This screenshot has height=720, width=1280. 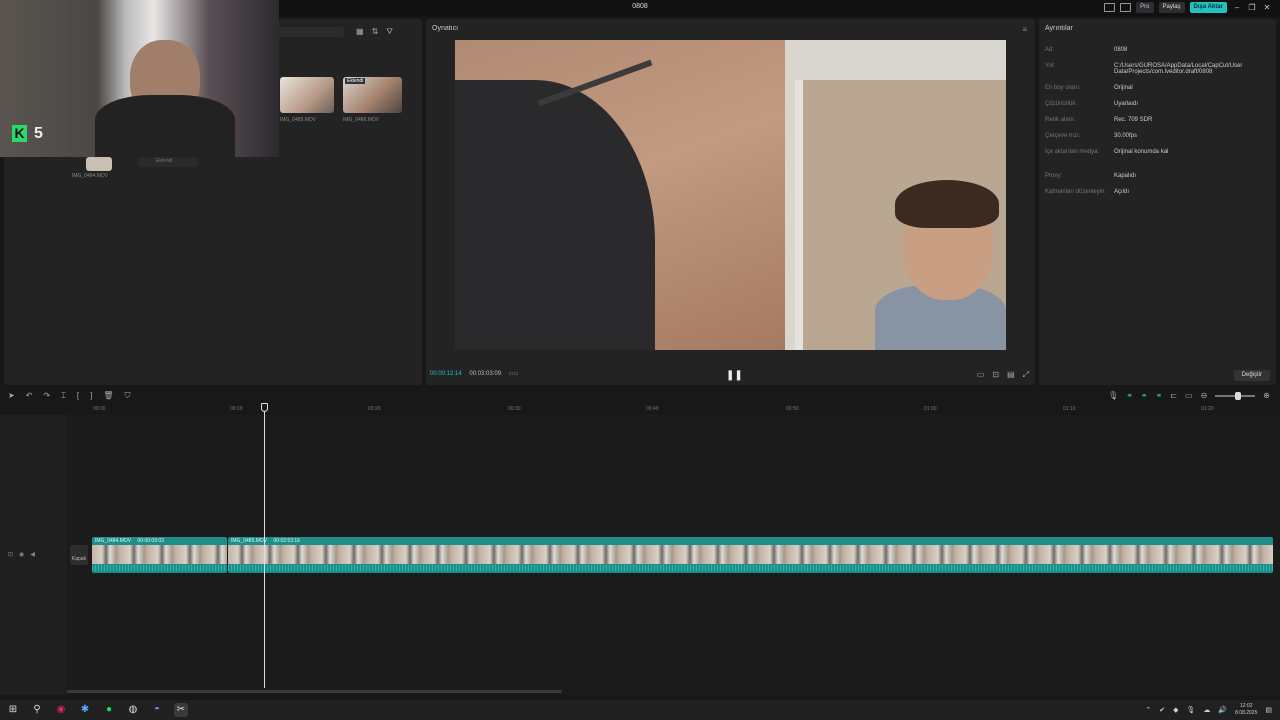 What do you see at coordinates (133, 710) in the screenshot?
I see `browser-icon: ◍` at bounding box center [133, 710].